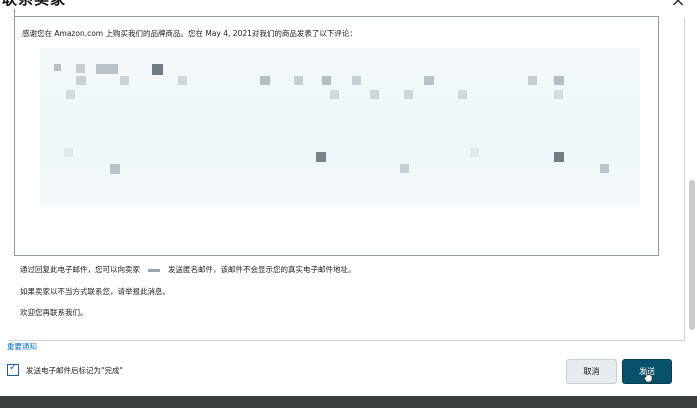  Describe the element at coordinates (14, 13) in the screenshot. I see `divider` at that location.